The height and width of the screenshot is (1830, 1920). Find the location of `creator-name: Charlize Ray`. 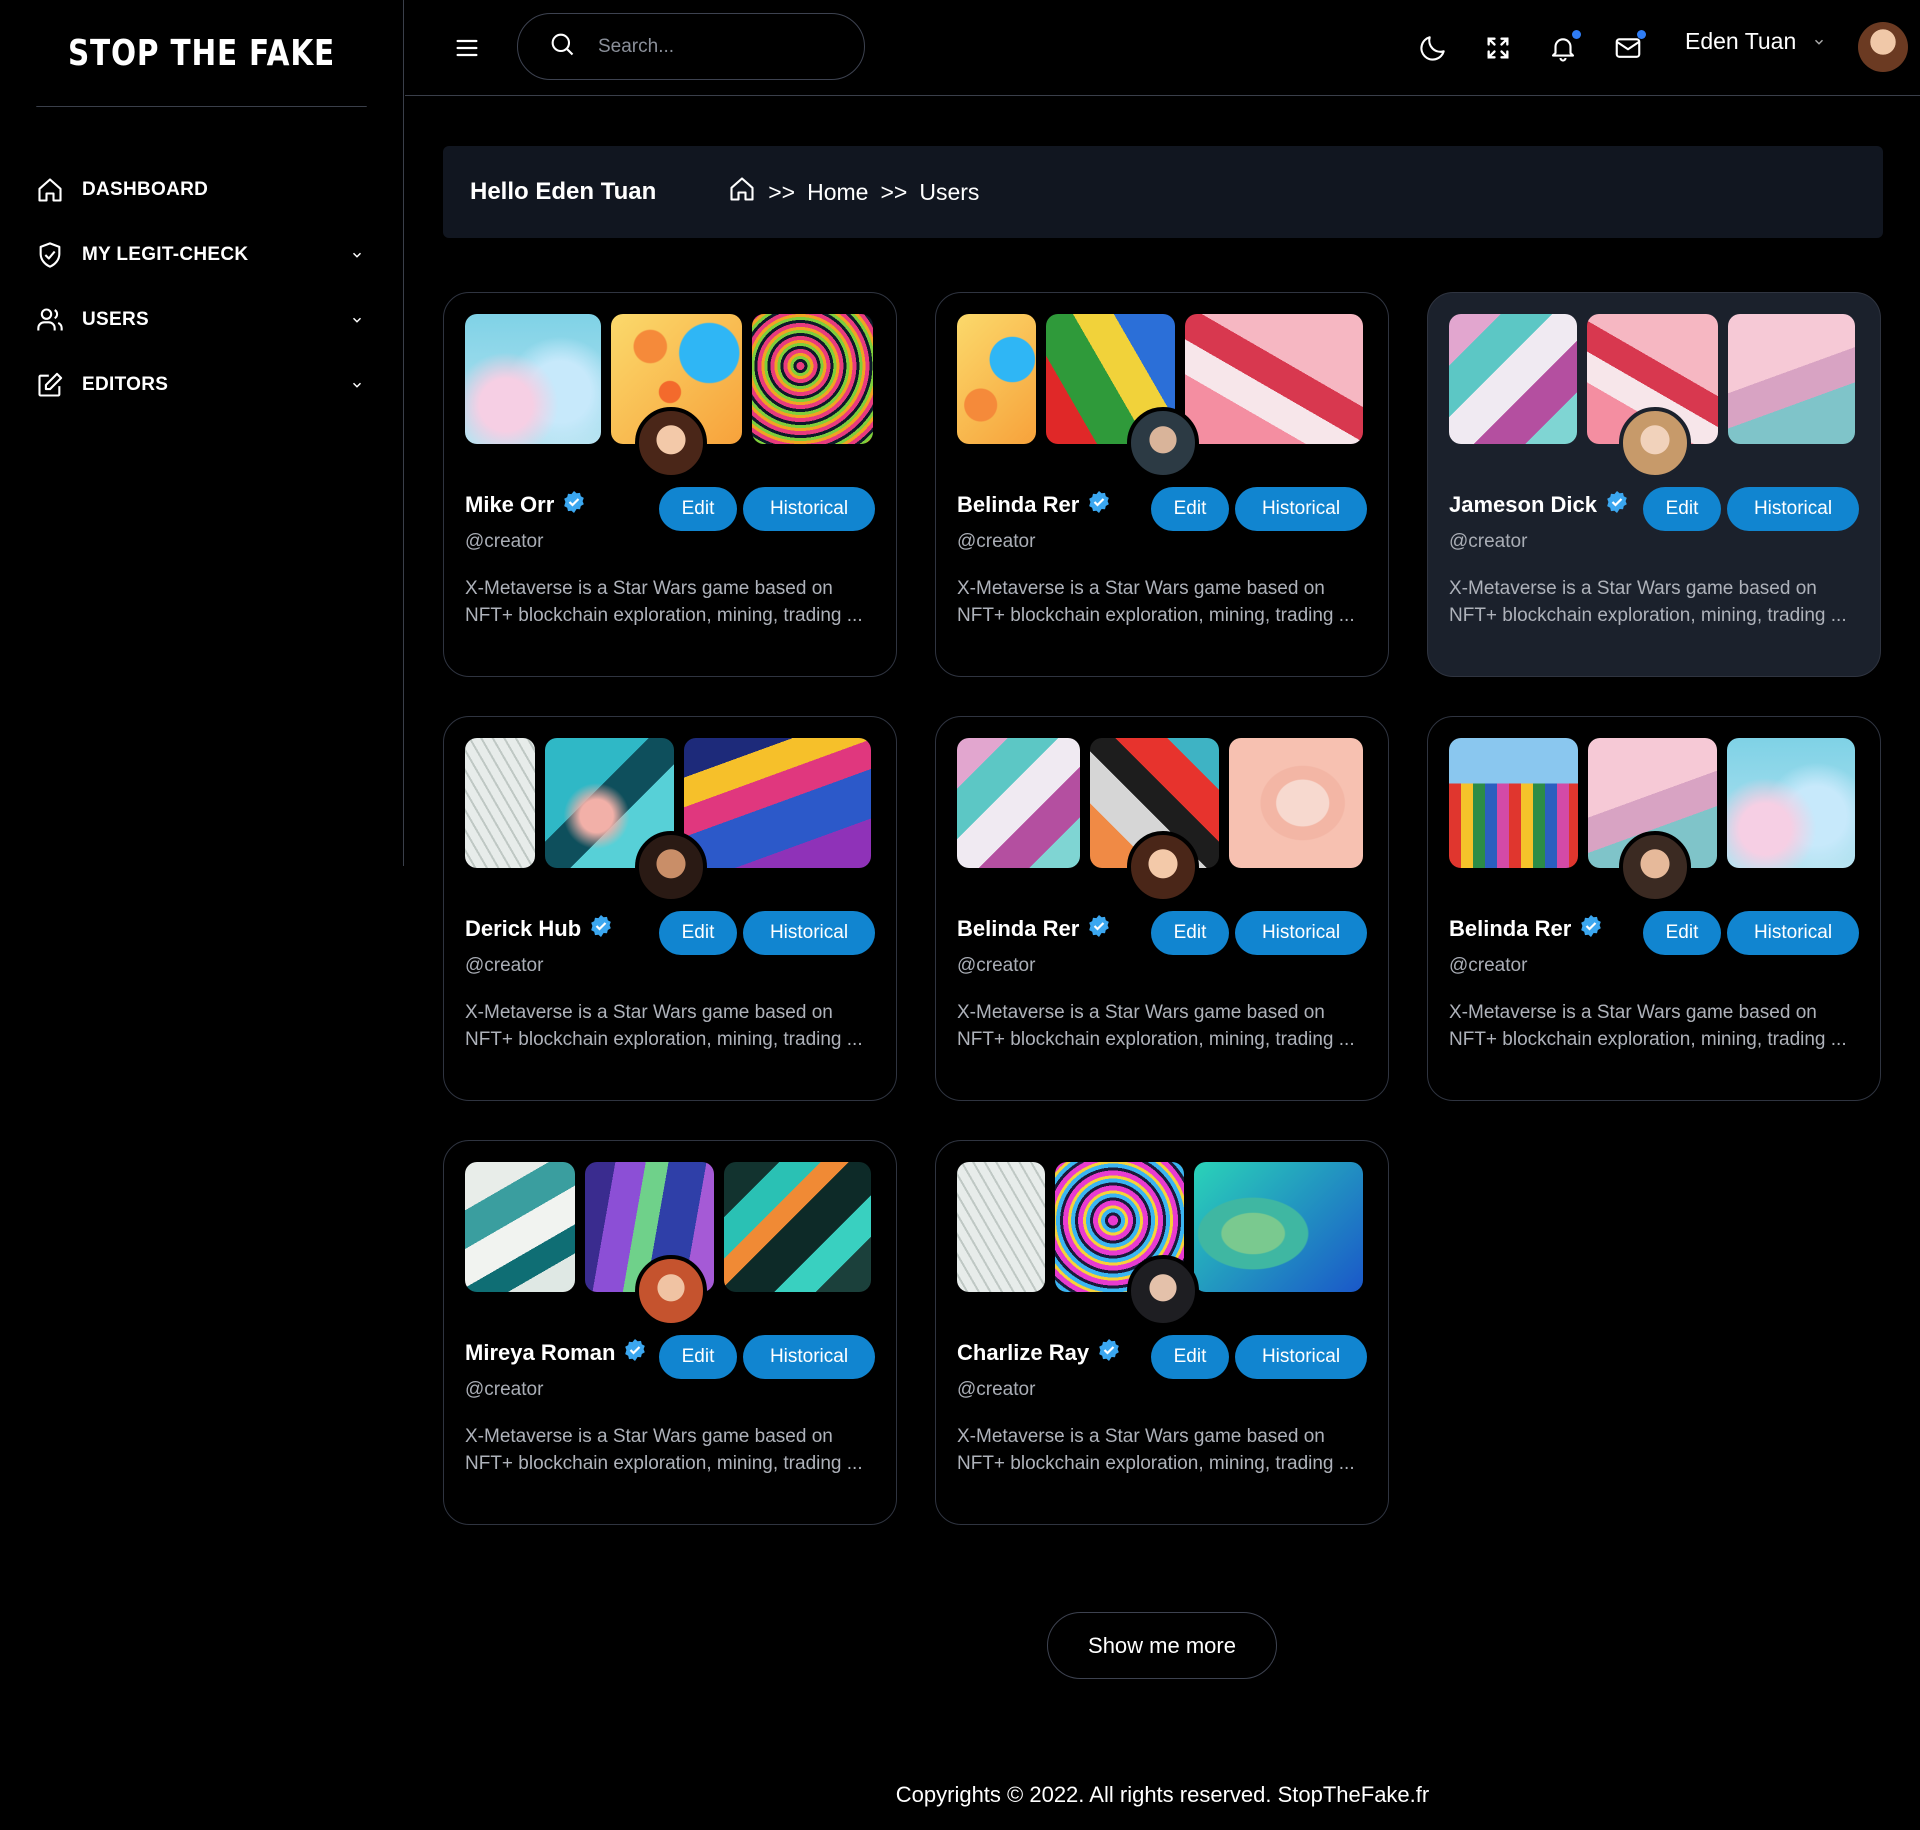

creator-name: Charlize Ray is located at coordinates (1054, 1353).